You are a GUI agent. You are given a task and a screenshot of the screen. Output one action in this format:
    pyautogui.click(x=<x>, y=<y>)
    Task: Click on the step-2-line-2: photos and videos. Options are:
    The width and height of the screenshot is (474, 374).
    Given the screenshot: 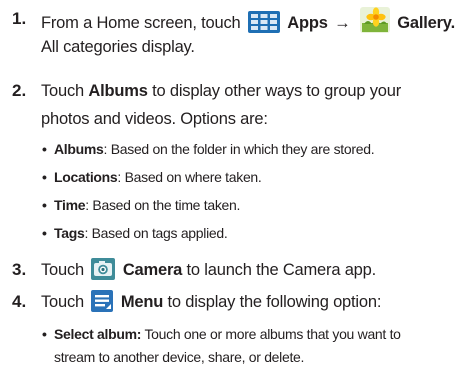 What is the action you would take?
    pyautogui.click(x=154, y=119)
    